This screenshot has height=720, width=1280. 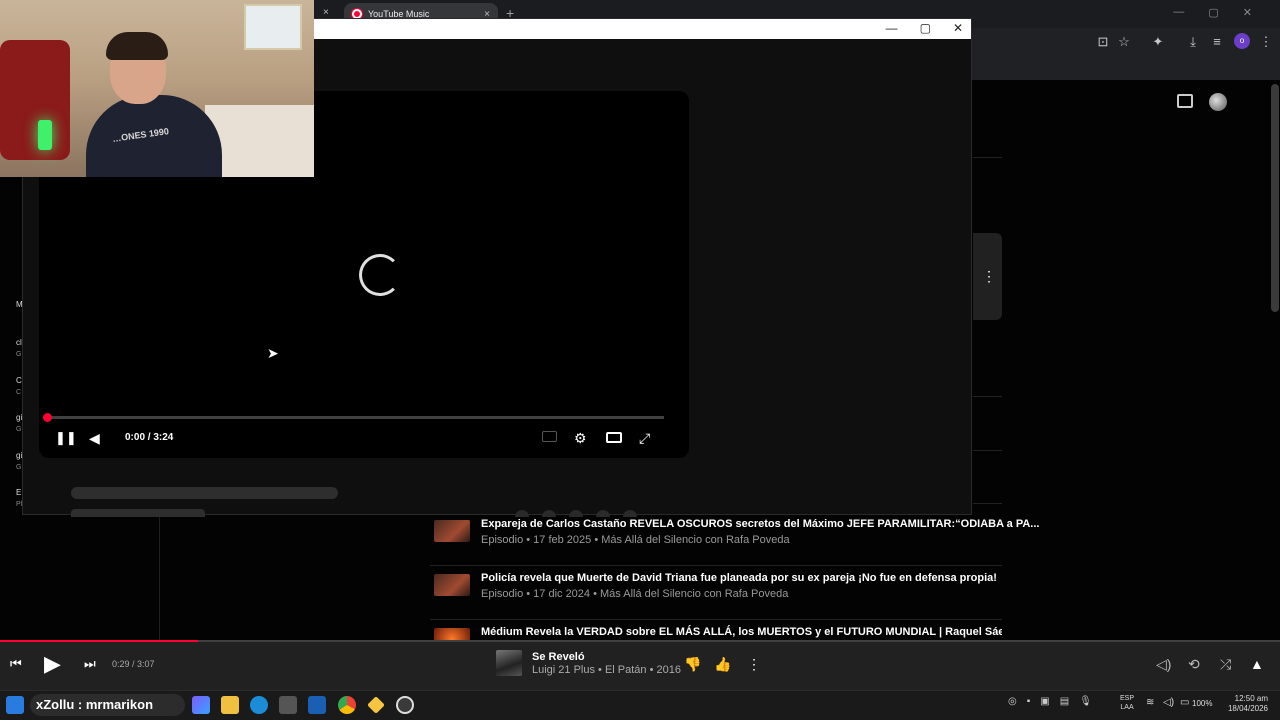 I want to click on progress-scrubber, so click(x=47, y=417).